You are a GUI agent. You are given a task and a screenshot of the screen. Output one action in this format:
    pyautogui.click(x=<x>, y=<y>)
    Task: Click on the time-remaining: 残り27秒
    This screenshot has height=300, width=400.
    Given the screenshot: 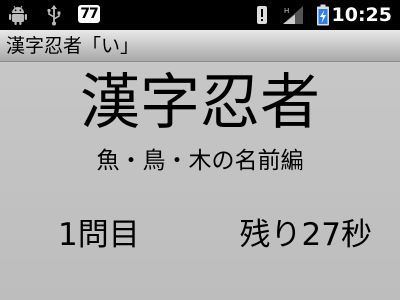 What is the action you would take?
    pyautogui.click(x=305, y=235)
    